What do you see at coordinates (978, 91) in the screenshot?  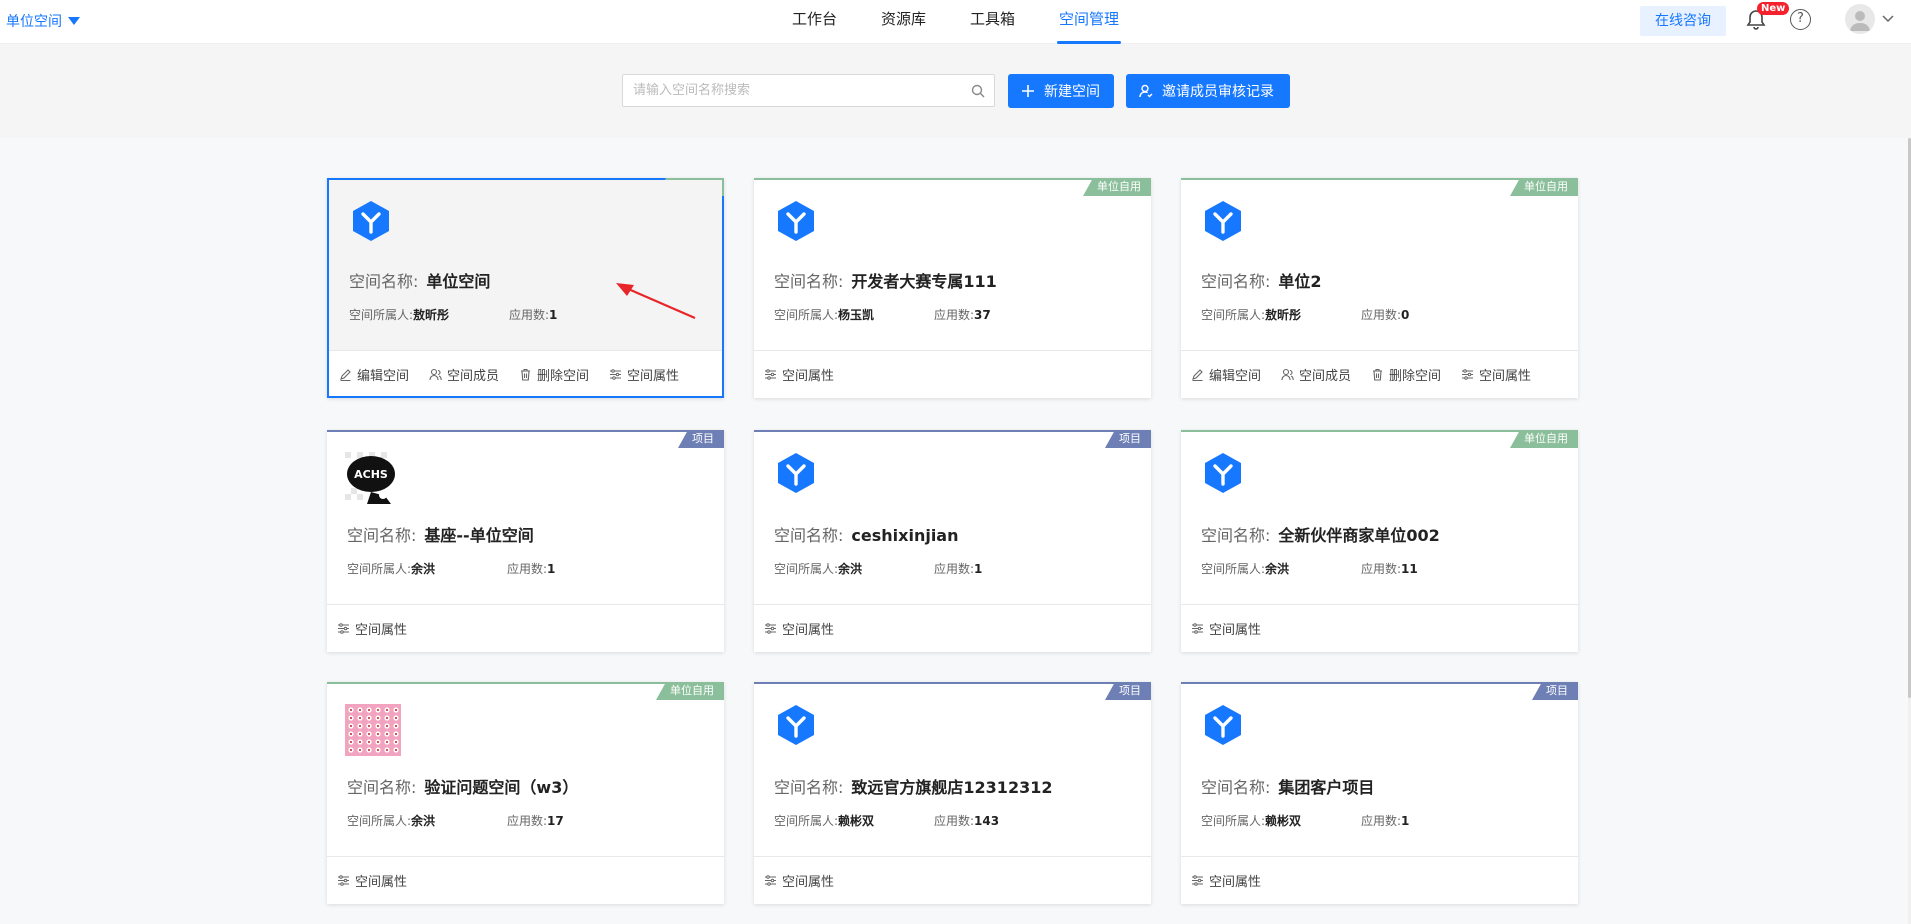 I see `search-icon` at bounding box center [978, 91].